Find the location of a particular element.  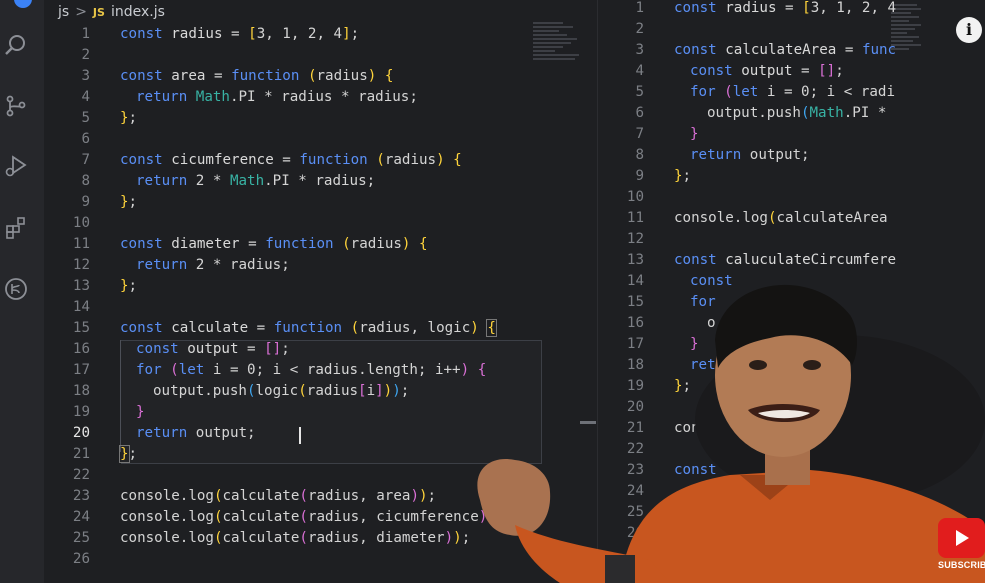

search-icon is located at coordinates (16, 45).